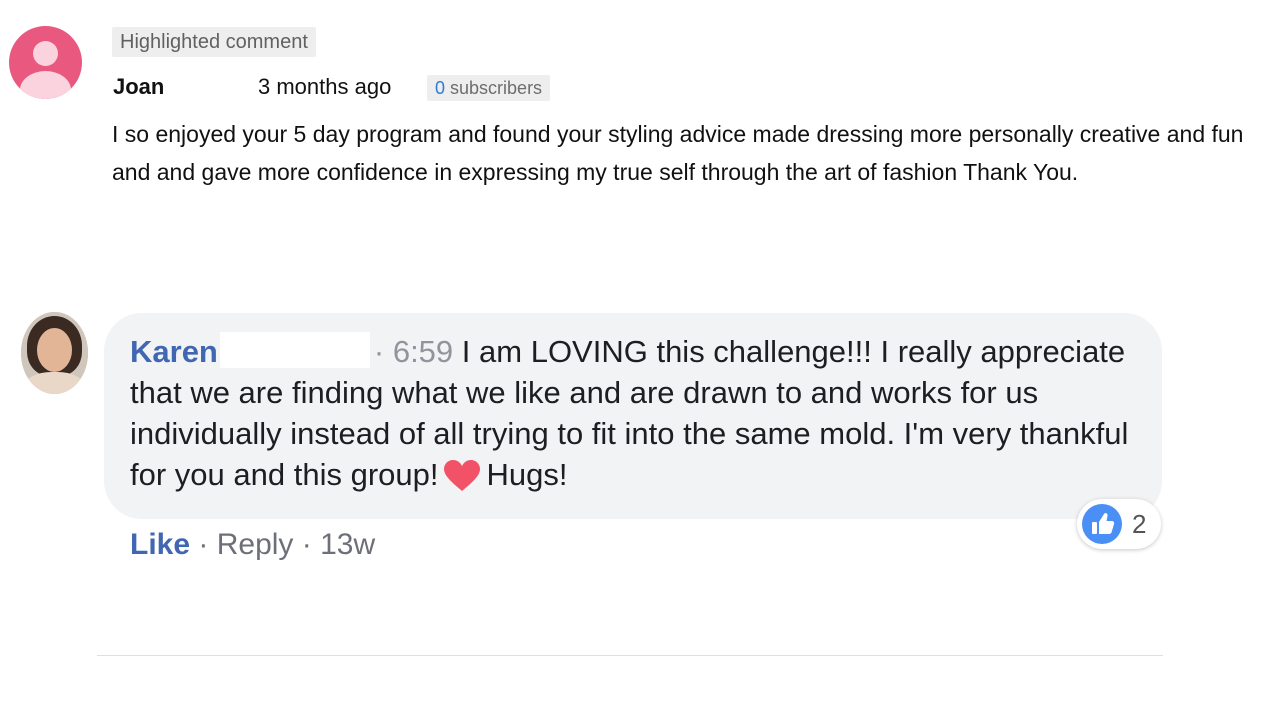 This screenshot has height=720, width=1280. Describe the element at coordinates (527, 474) in the screenshot. I see `comment-text-end: Hugs!` at that location.